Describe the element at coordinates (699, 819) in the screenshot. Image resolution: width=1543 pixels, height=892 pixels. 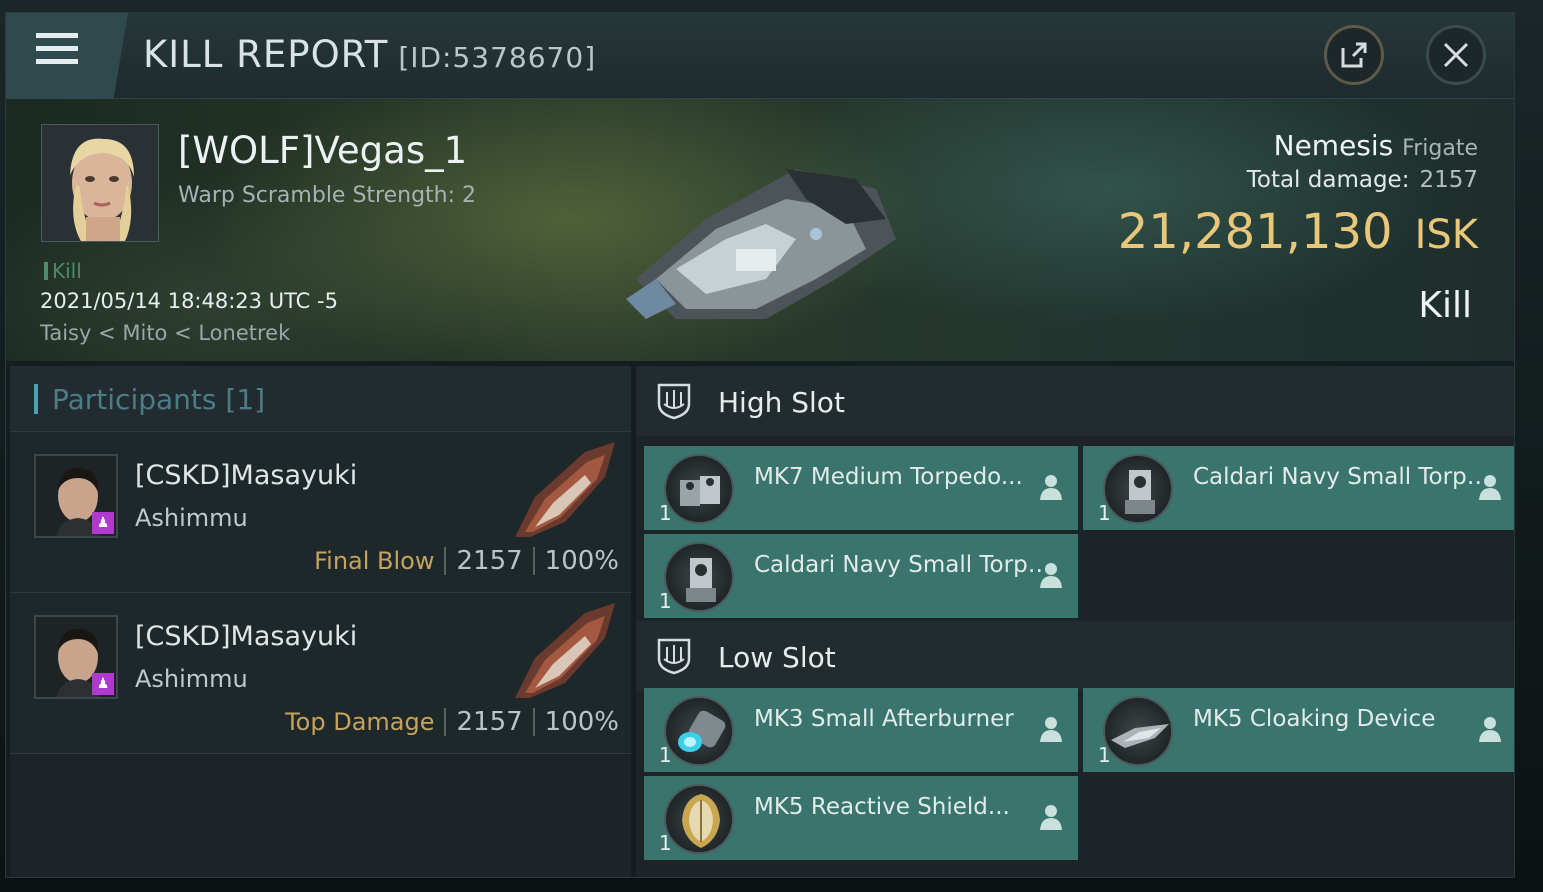
I see `shield-icon` at that location.